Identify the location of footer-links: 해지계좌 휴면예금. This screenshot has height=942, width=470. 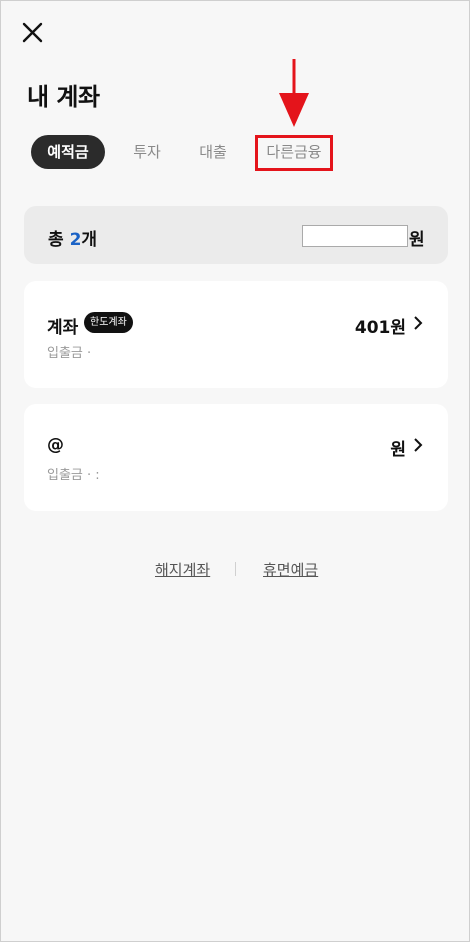
(235, 569).